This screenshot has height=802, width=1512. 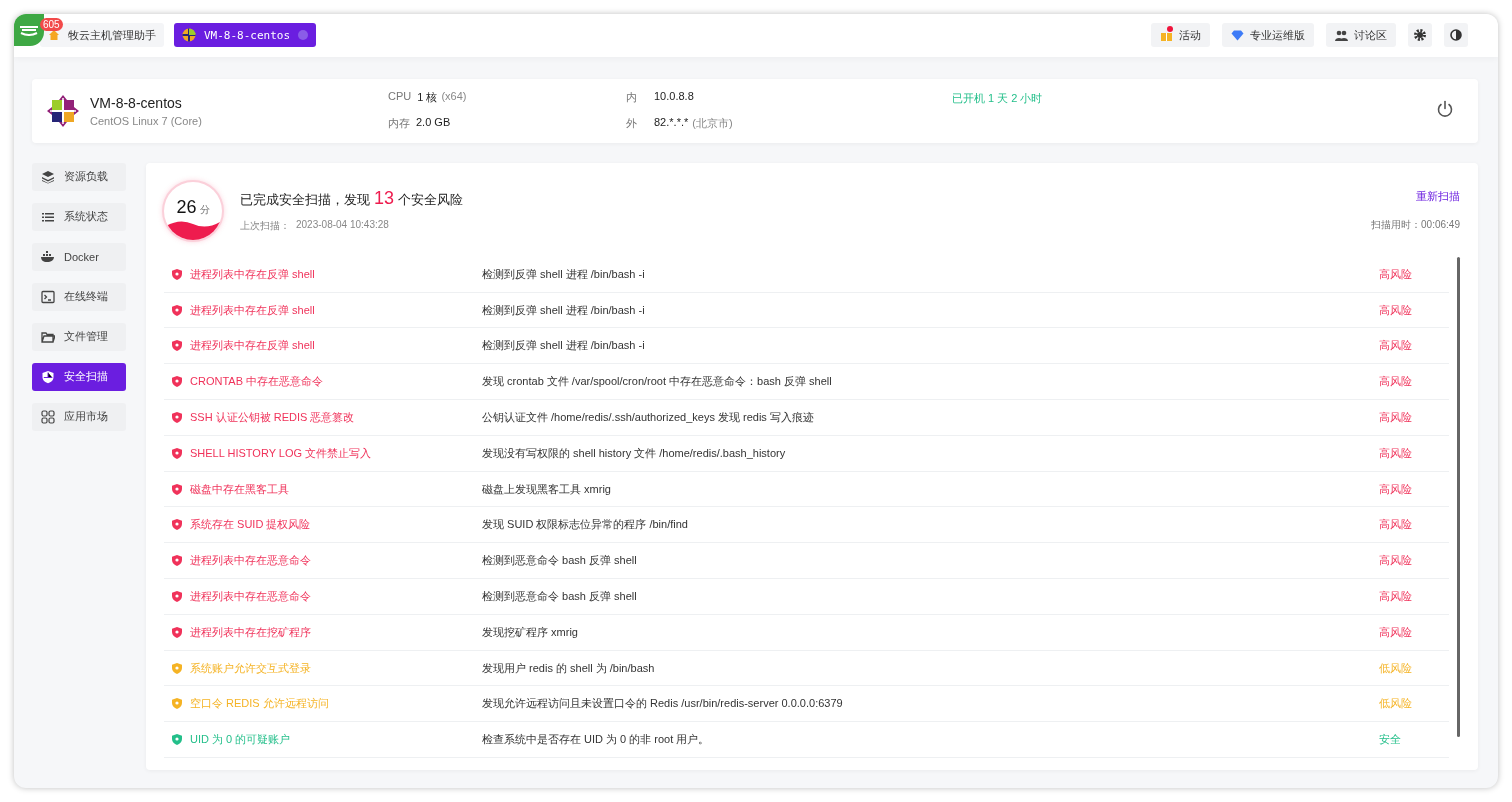 What do you see at coordinates (342, 226) in the screenshot?
I see `last-scan-time: 2023-08-04 10:43:28` at bounding box center [342, 226].